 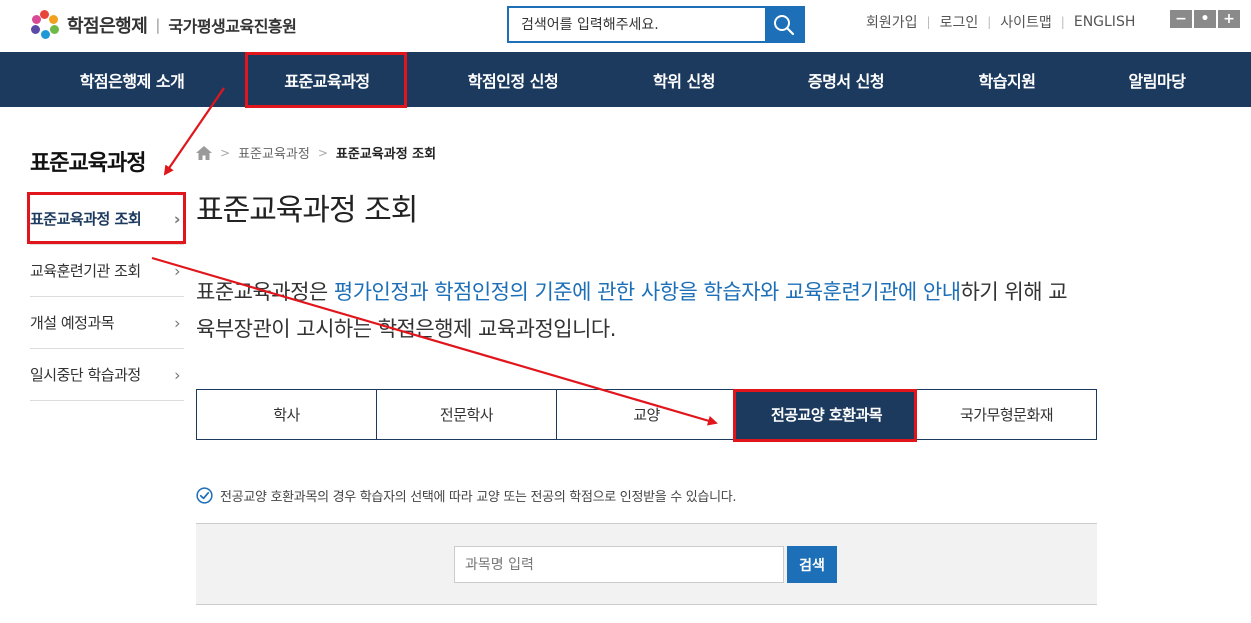 What do you see at coordinates (1105, 22) in the screenshot?
I see `util-english-link: ENGLISH` at bounding box center [1105, 22].